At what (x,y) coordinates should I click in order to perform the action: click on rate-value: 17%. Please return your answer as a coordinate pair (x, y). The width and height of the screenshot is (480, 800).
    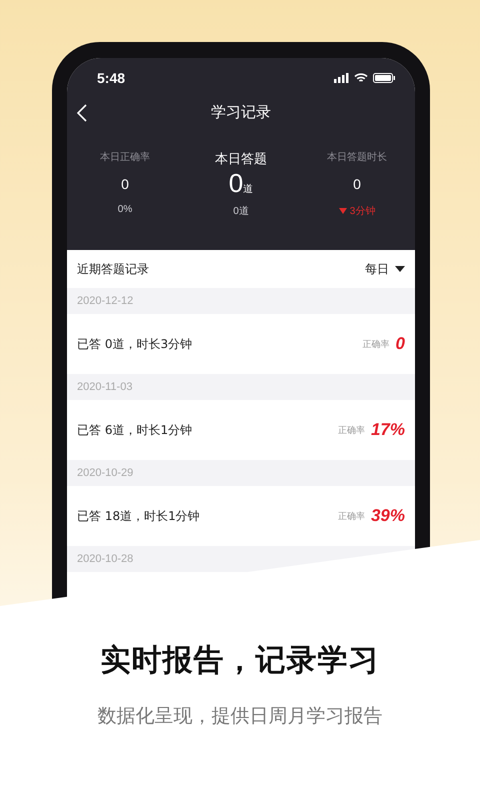
    Looking at the image, I should click on (387, 430).